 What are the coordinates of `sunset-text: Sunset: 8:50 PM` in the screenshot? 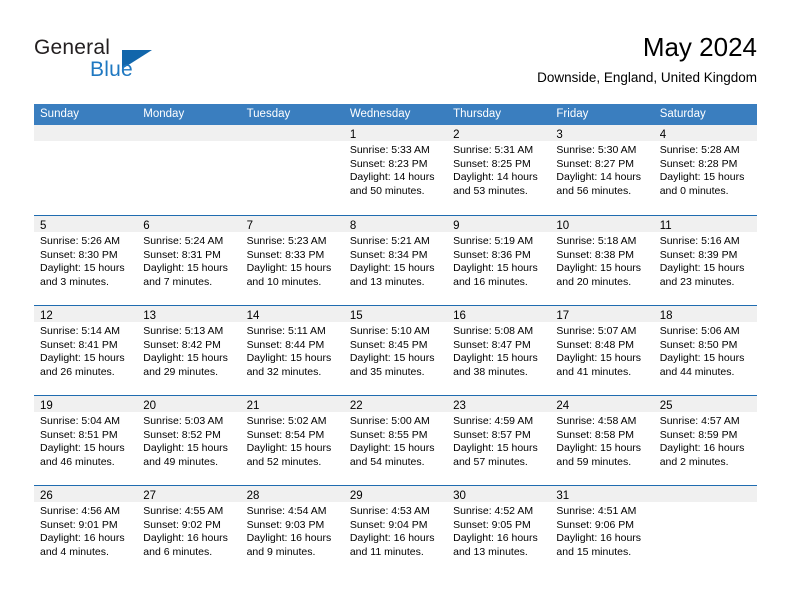 It's located at (698, 344).